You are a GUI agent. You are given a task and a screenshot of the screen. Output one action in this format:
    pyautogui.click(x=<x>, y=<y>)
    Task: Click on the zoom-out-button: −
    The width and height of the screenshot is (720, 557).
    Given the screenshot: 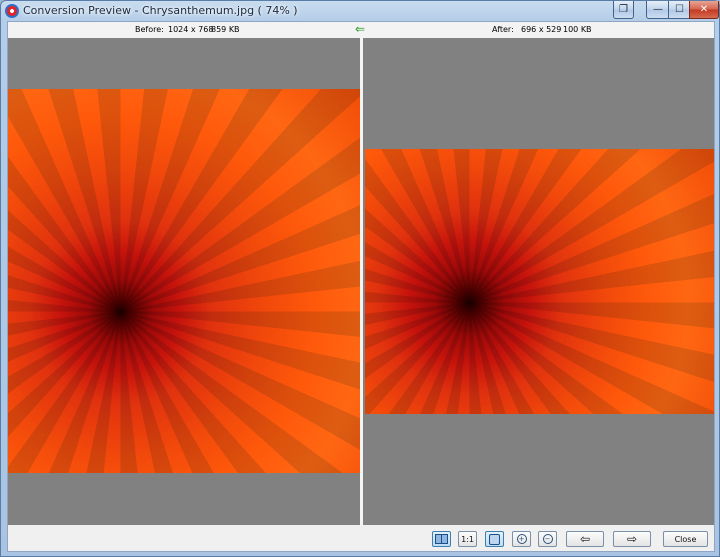 What is the action you would take?
    pyautogui.click(x=547, y=539)
    